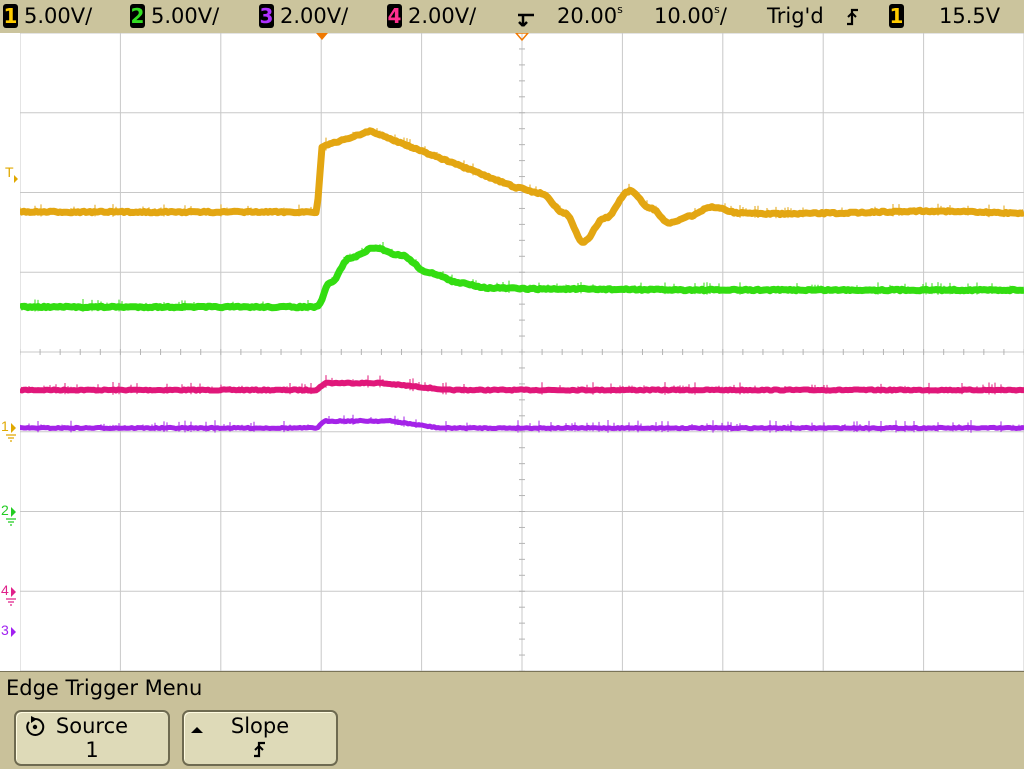 This screenshot has height=769, width=1024. What do you see at coordinates (5, 510) in the screenshot?
I see `svg-text: 2` at bounding box center [5, 510].